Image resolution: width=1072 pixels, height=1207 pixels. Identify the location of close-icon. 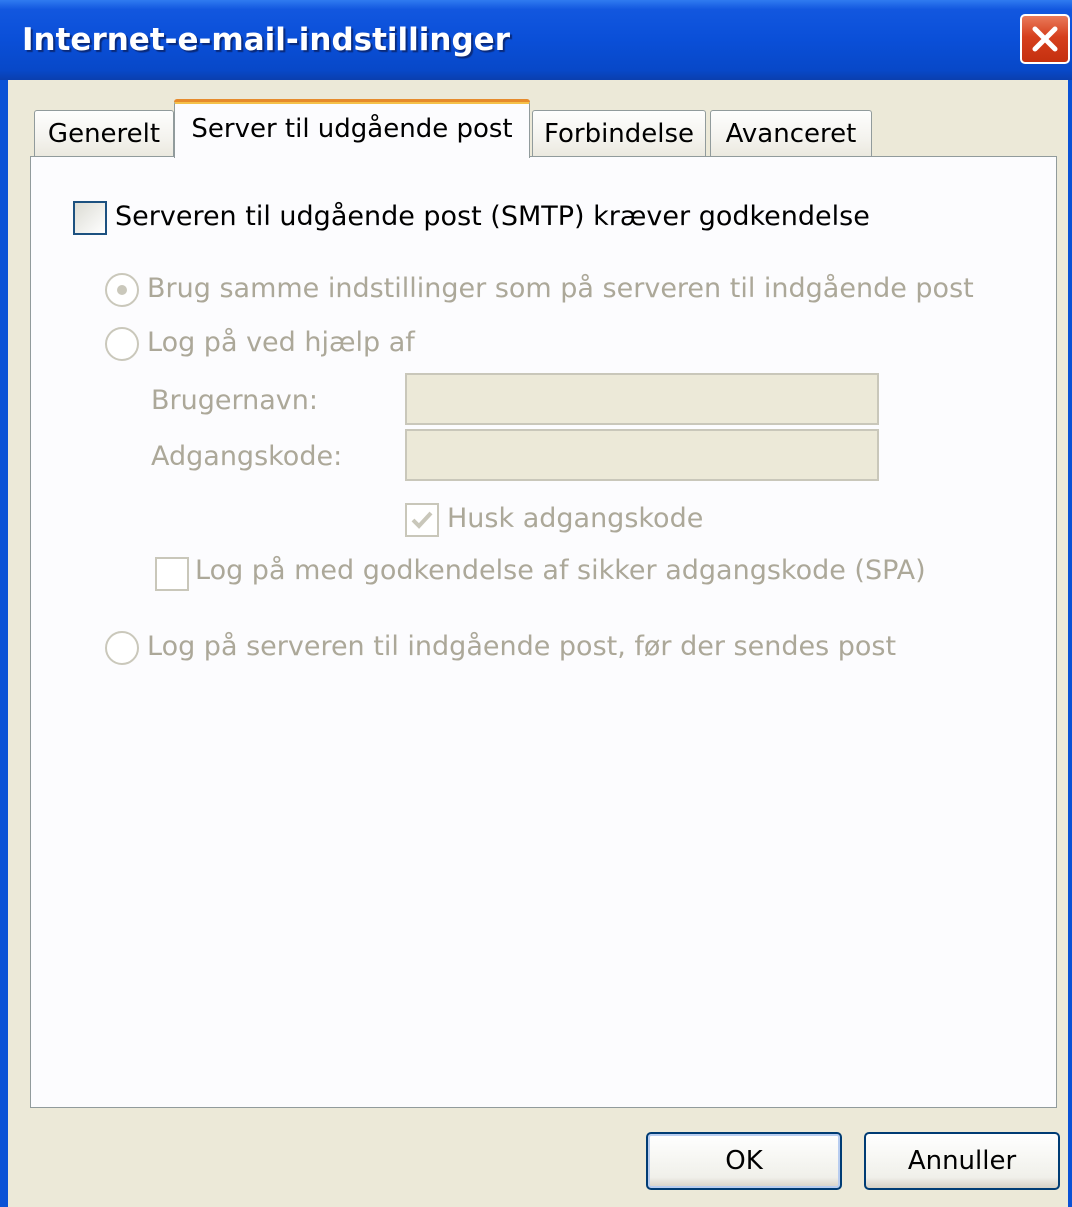
(1045, 39).